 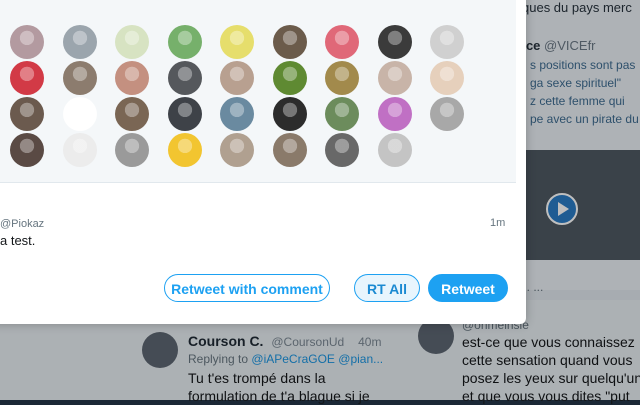 I want to click on retweet-button: Retweet, so click(x=468, y=288).